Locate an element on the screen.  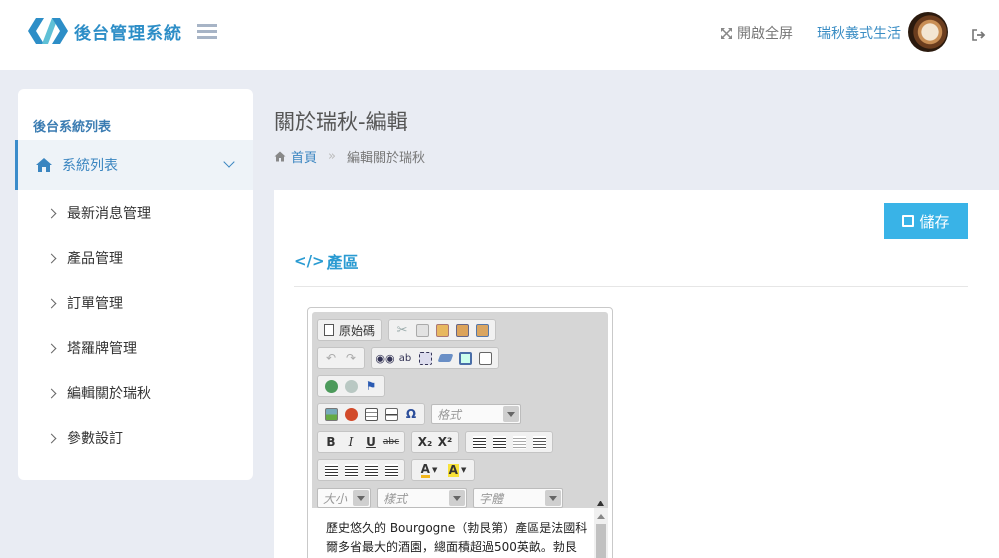
sidebar-section-label: 系統列表 is located at coordinates (90, 166).